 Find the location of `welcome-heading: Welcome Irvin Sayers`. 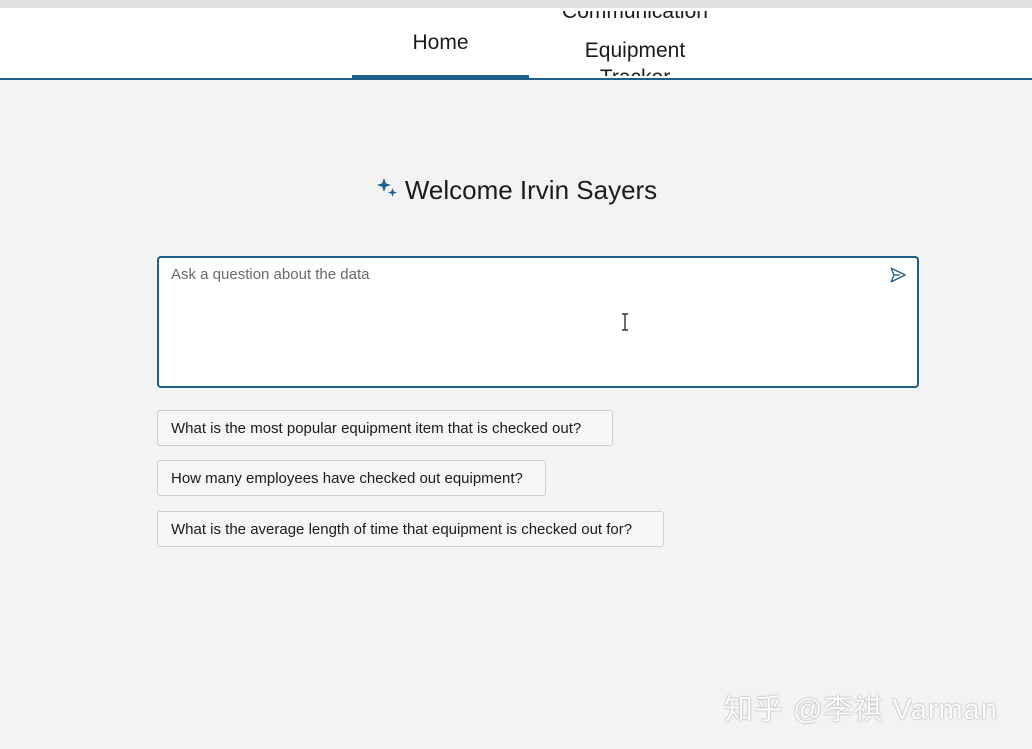

welcome-heading: Welcome Irvin Sayers is located at coordinates (516, 190).